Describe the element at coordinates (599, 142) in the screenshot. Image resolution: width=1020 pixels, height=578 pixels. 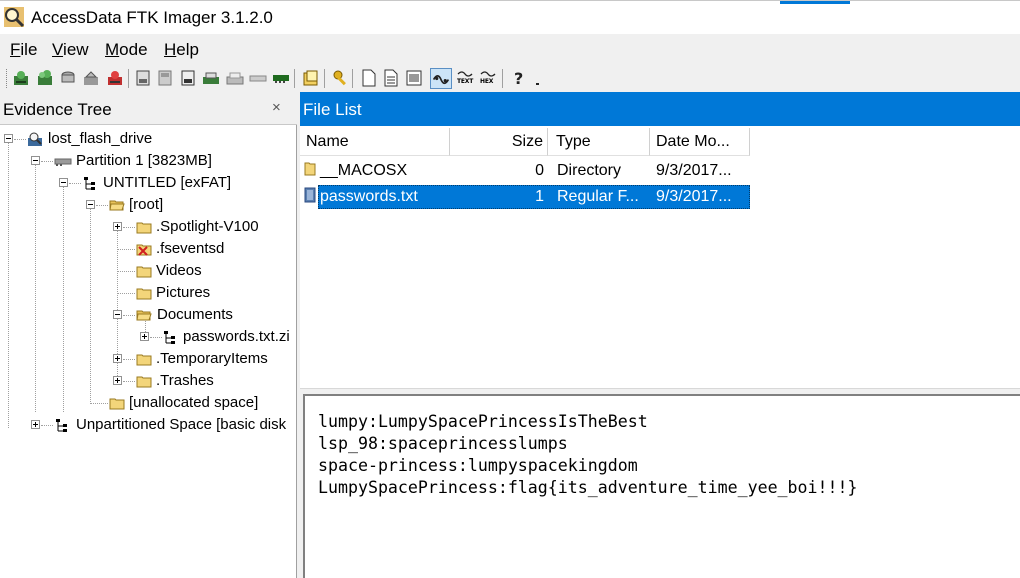
I see `column-header-type: Type` at that location.